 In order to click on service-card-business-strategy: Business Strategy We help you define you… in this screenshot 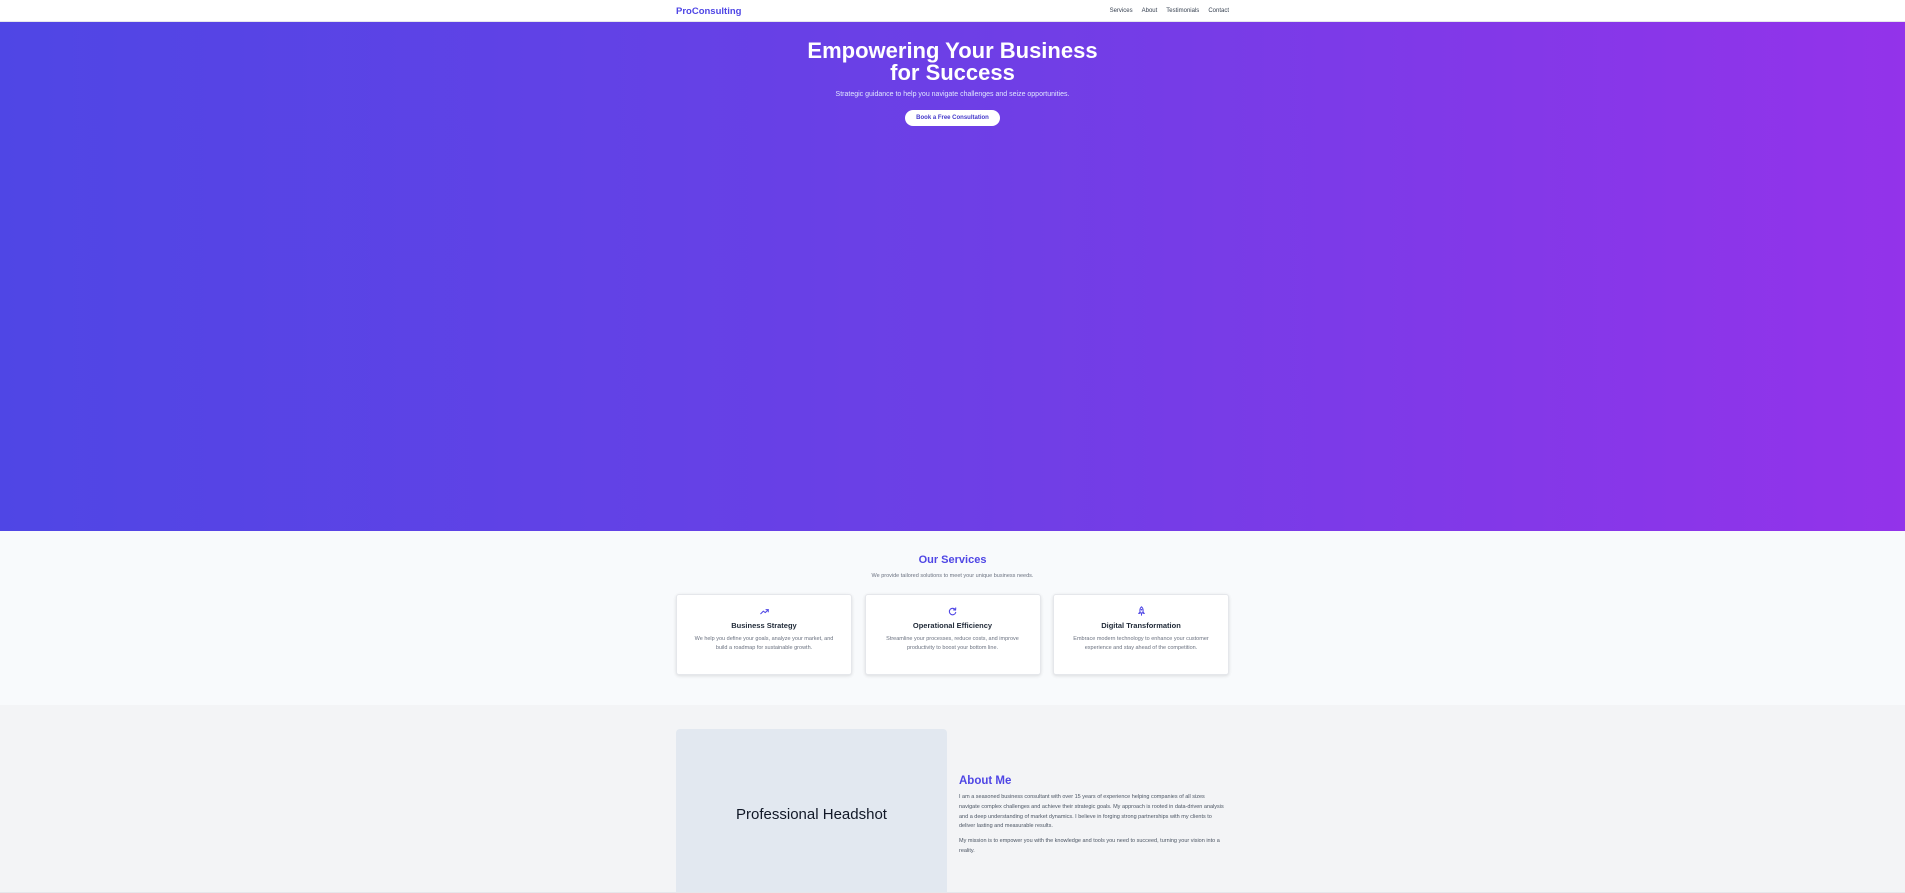, I will do `click(764, 634)`.